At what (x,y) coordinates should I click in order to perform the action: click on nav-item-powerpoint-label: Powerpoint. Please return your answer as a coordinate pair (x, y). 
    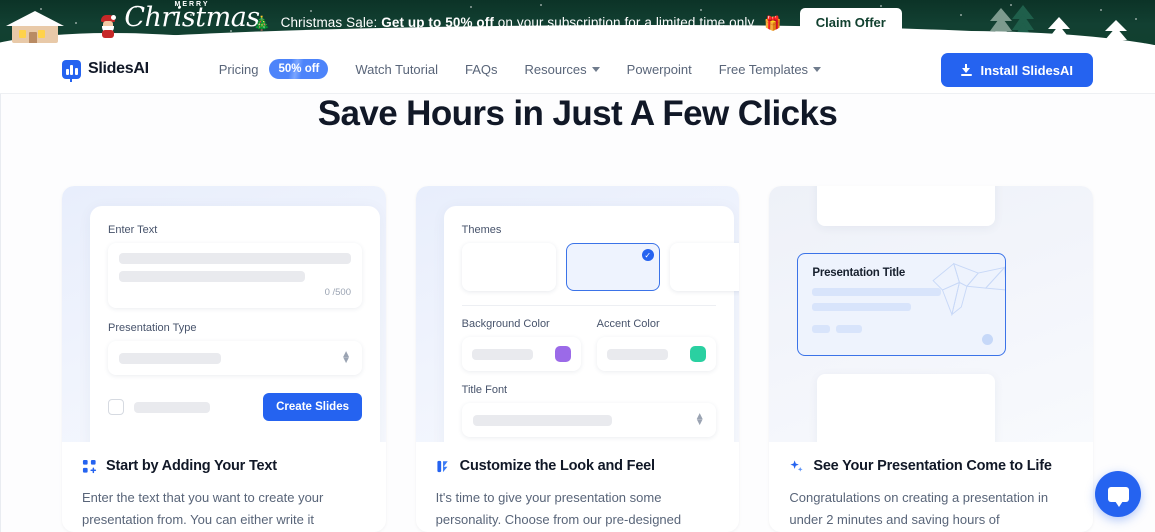
    Looking at the image, I should click on (659, 69).